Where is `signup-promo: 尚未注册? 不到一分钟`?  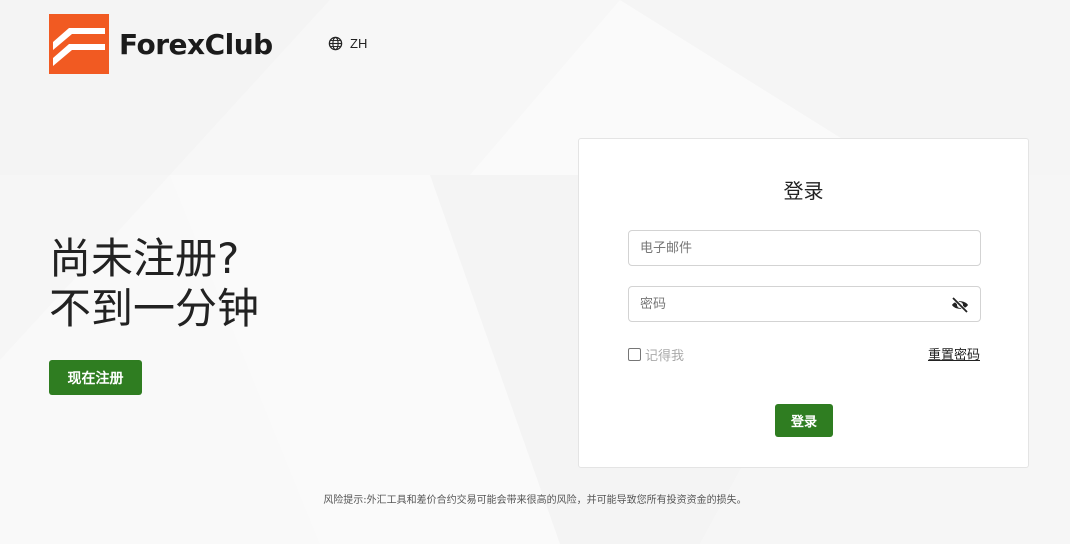 signup-promo: 尚未注册? 不到一分钟 is located at coordinates (154, 284).